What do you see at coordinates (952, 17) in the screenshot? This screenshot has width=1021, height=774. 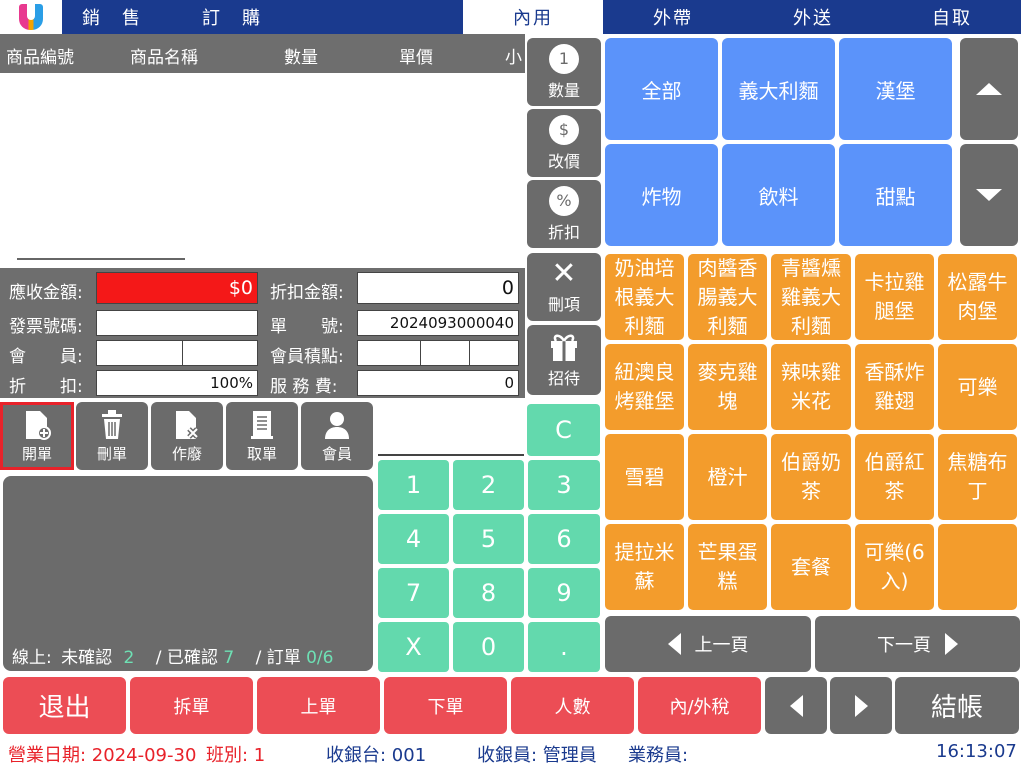 I see `tab-pickup: 自取` at bounding box center [952, 17].